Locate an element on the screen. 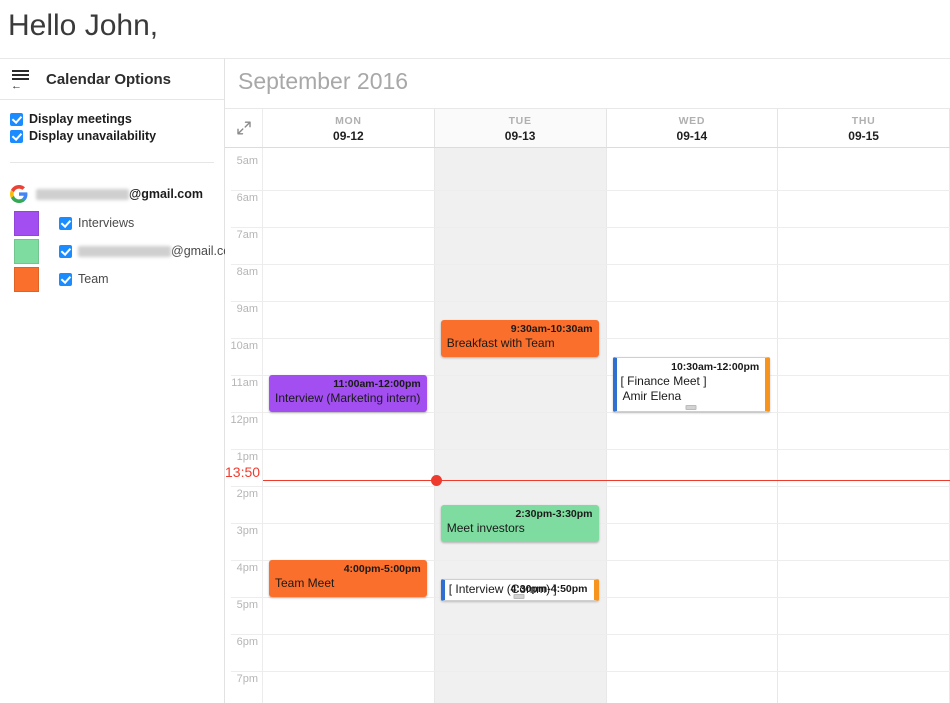  sidebar-title: Calendar Options is located at coordinates (109, 79).